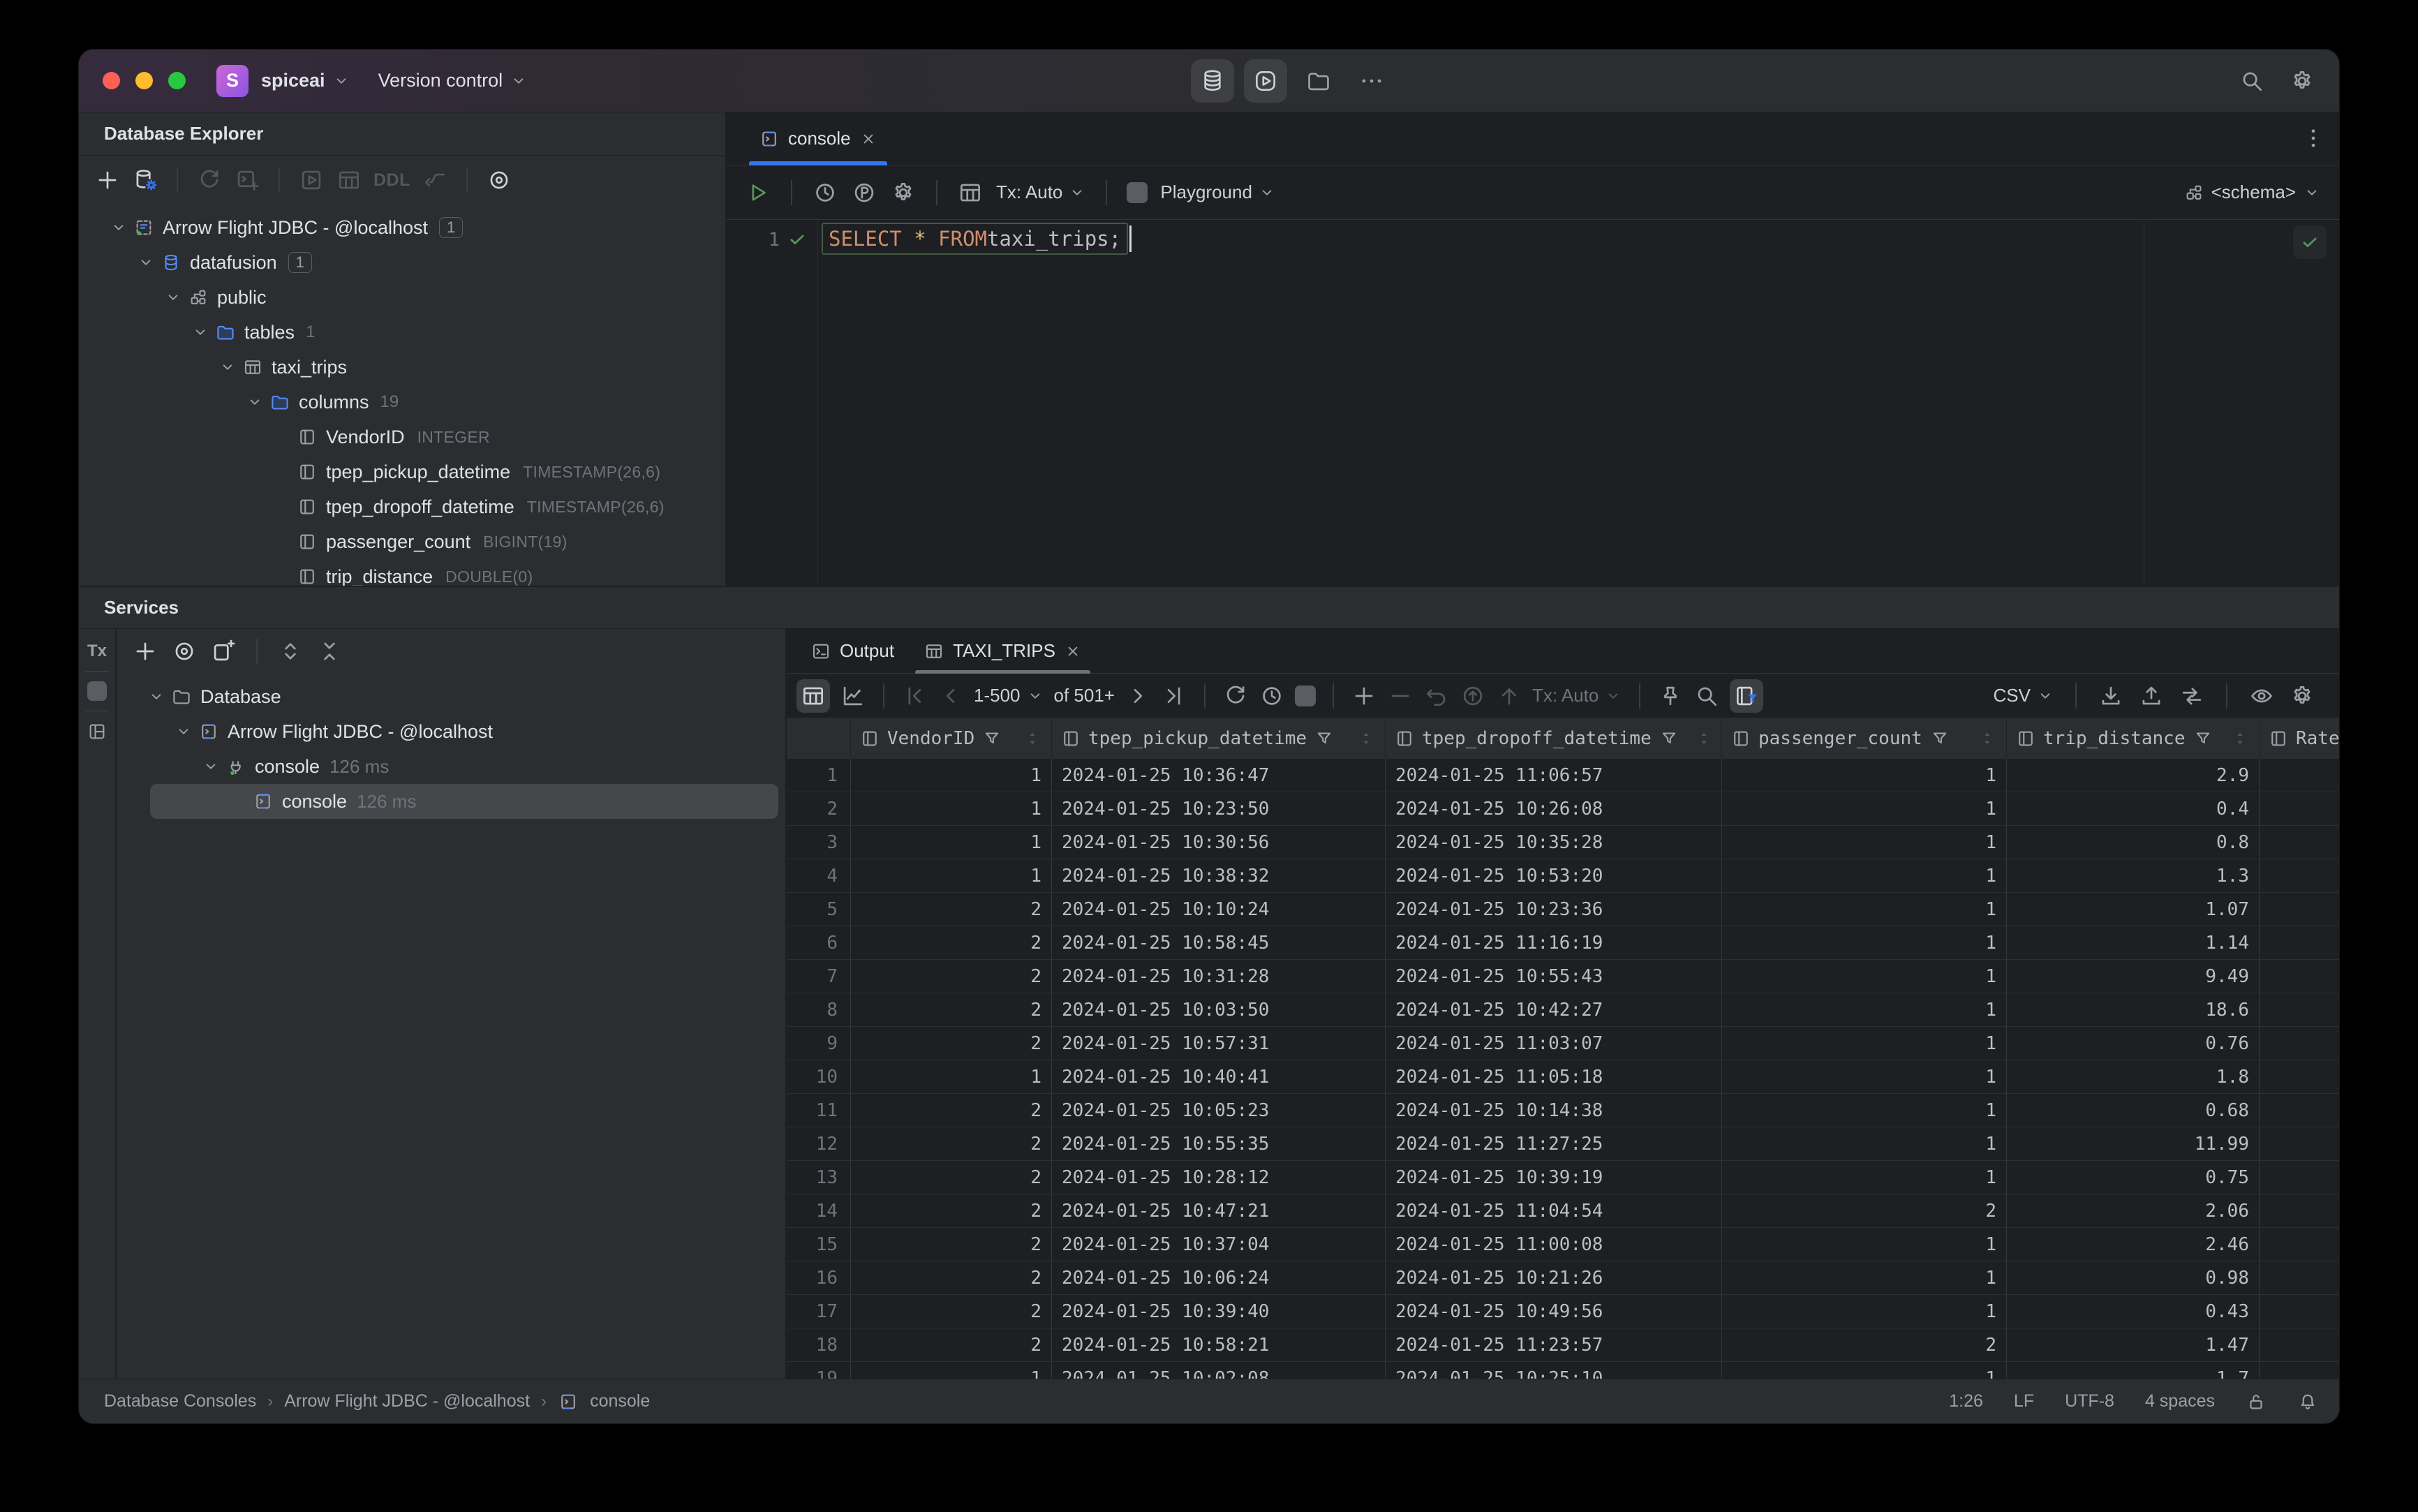  I want to click on expand-all-button, so click(290, 651).